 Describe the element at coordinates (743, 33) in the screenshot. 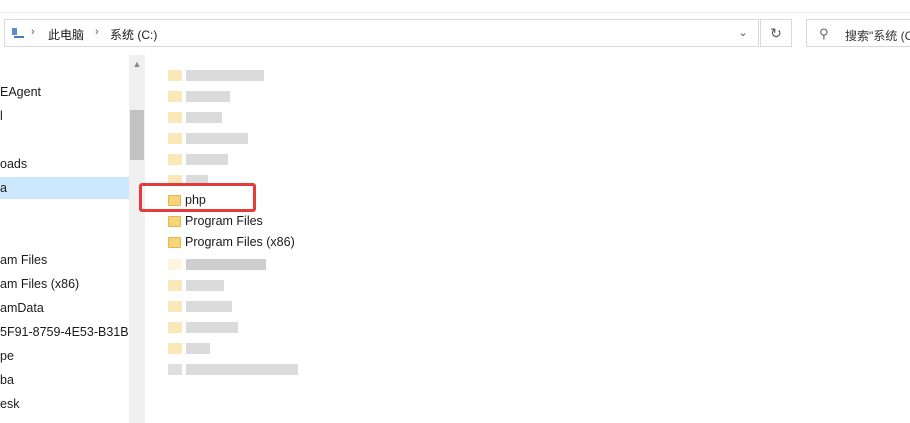

I see `chevron-down-icon: ⌄` at that location.